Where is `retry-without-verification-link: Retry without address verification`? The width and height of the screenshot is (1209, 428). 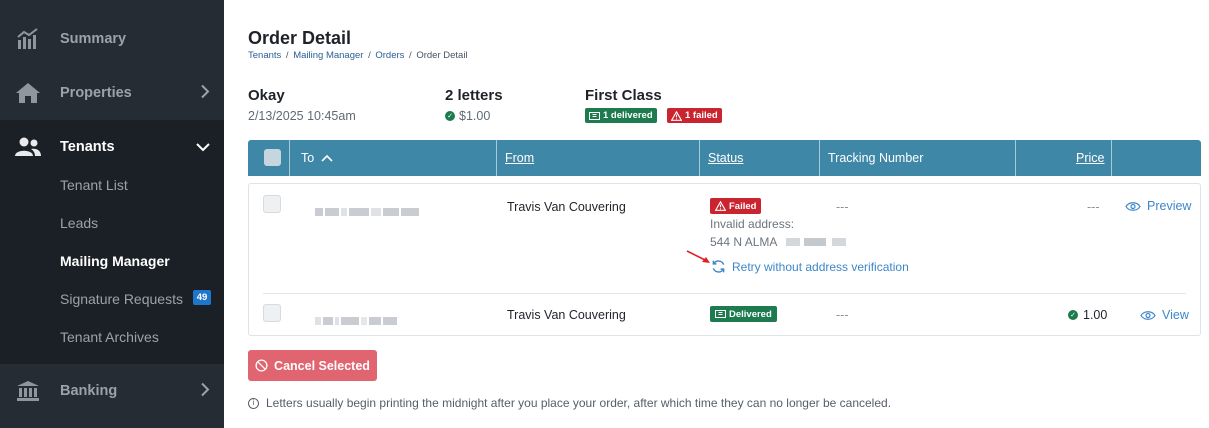
retry-without-verification-link: Retry without address verification is located at coordinates (810, 266).